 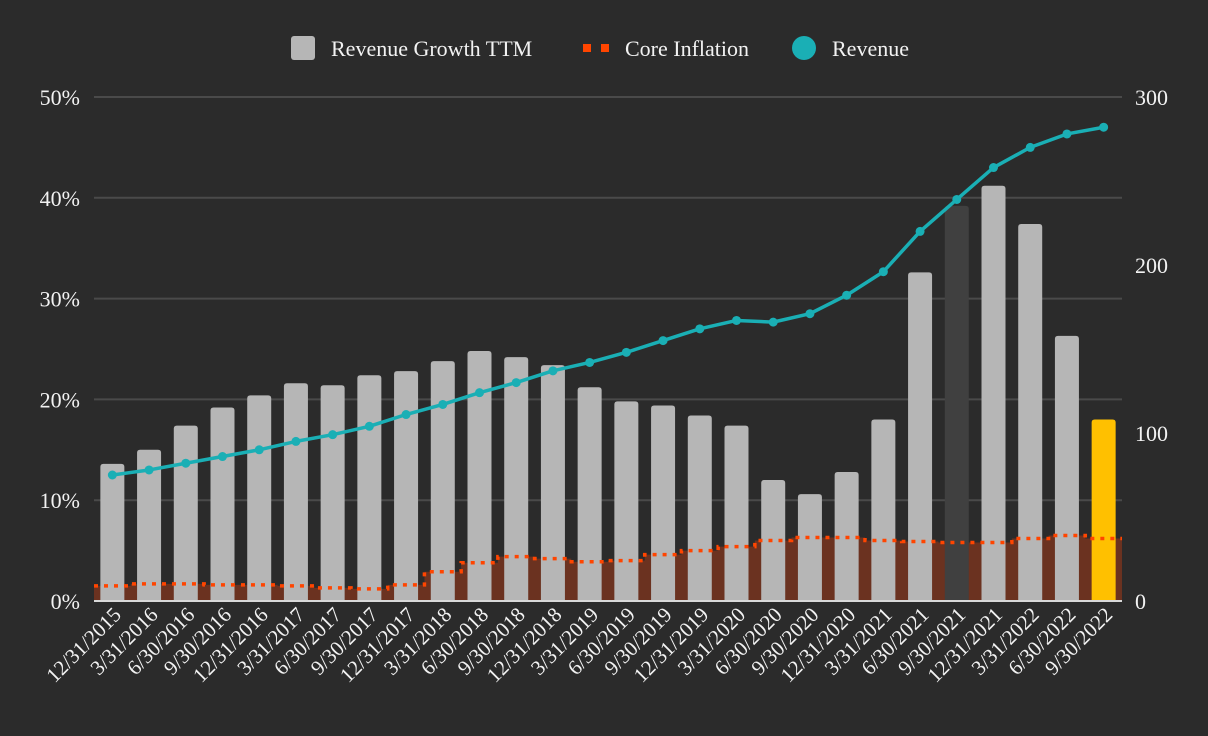 I want to click on y-tick-label: 30%, so click(x=60, y=299).